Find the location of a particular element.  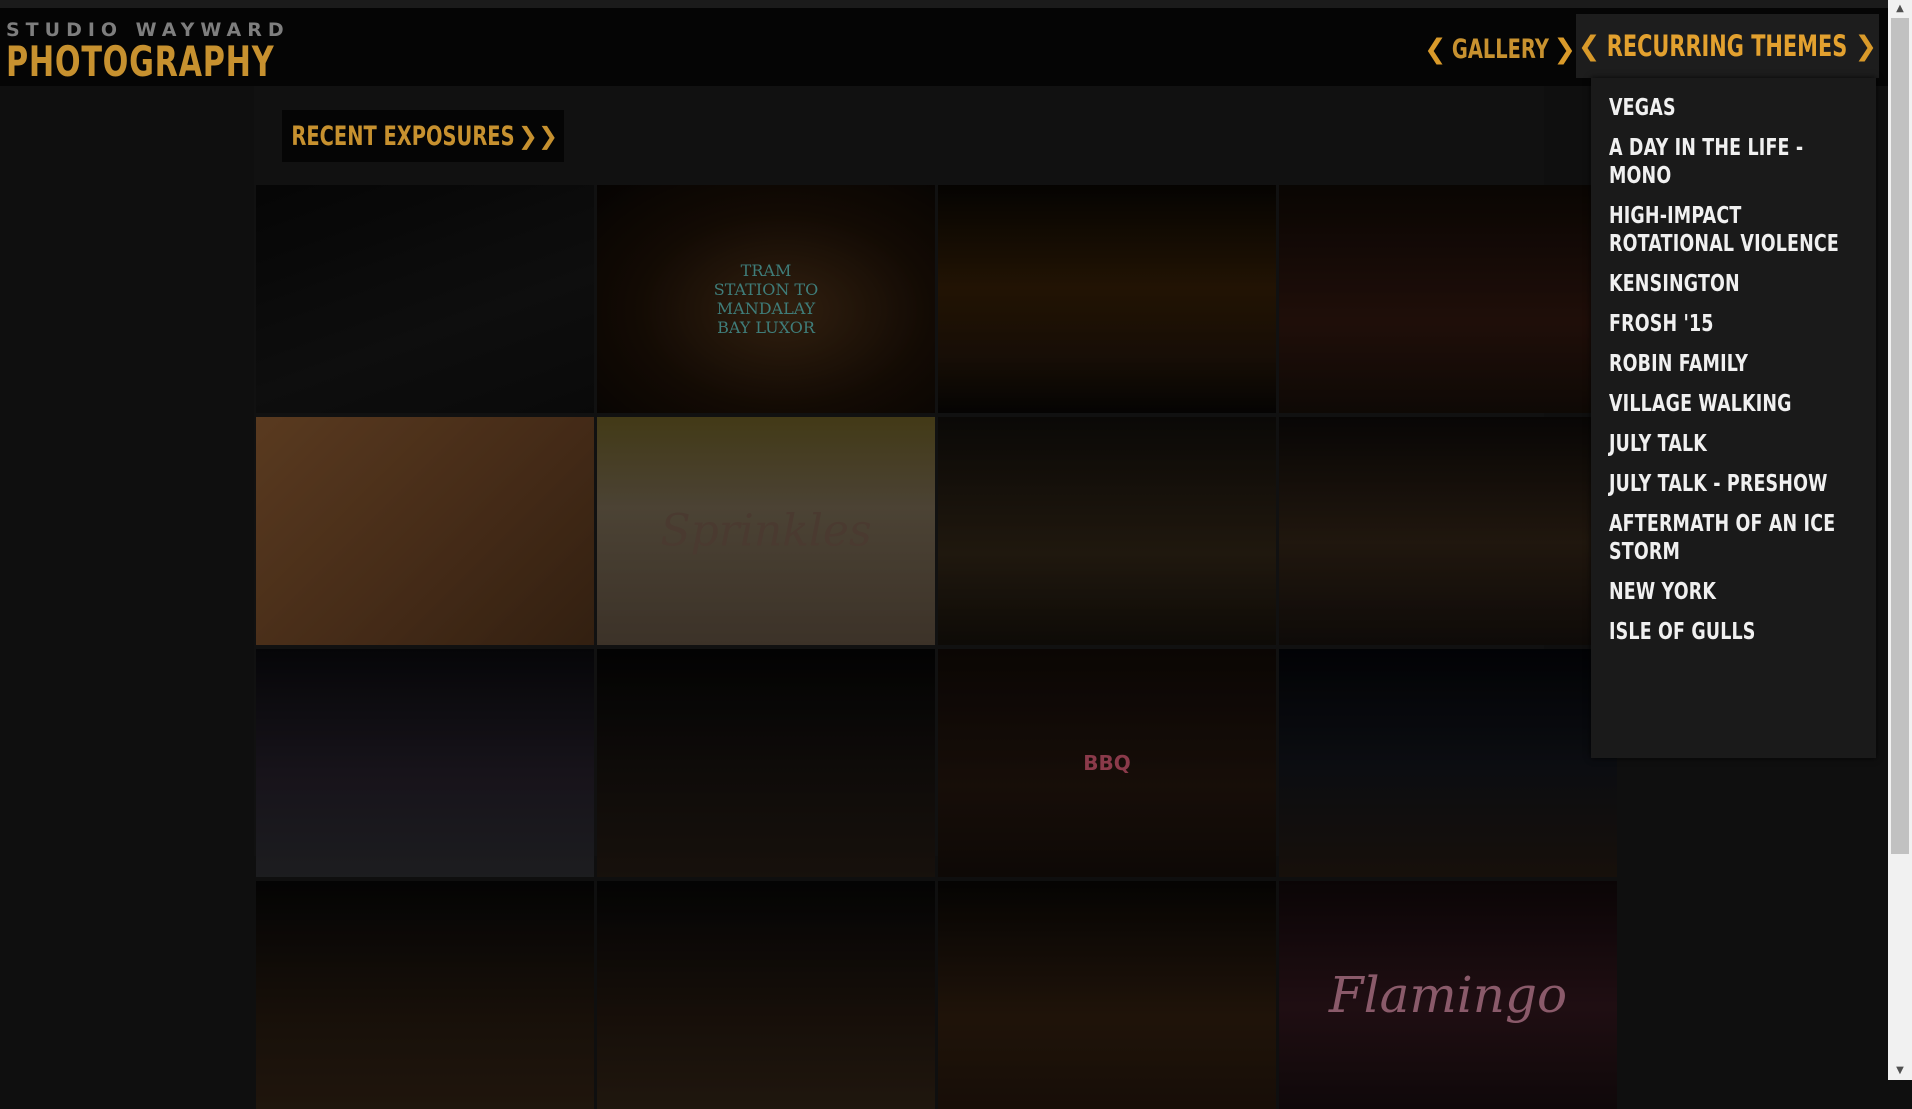

tile-sign-text: Flamingo is located at coordinates (1448, 995).